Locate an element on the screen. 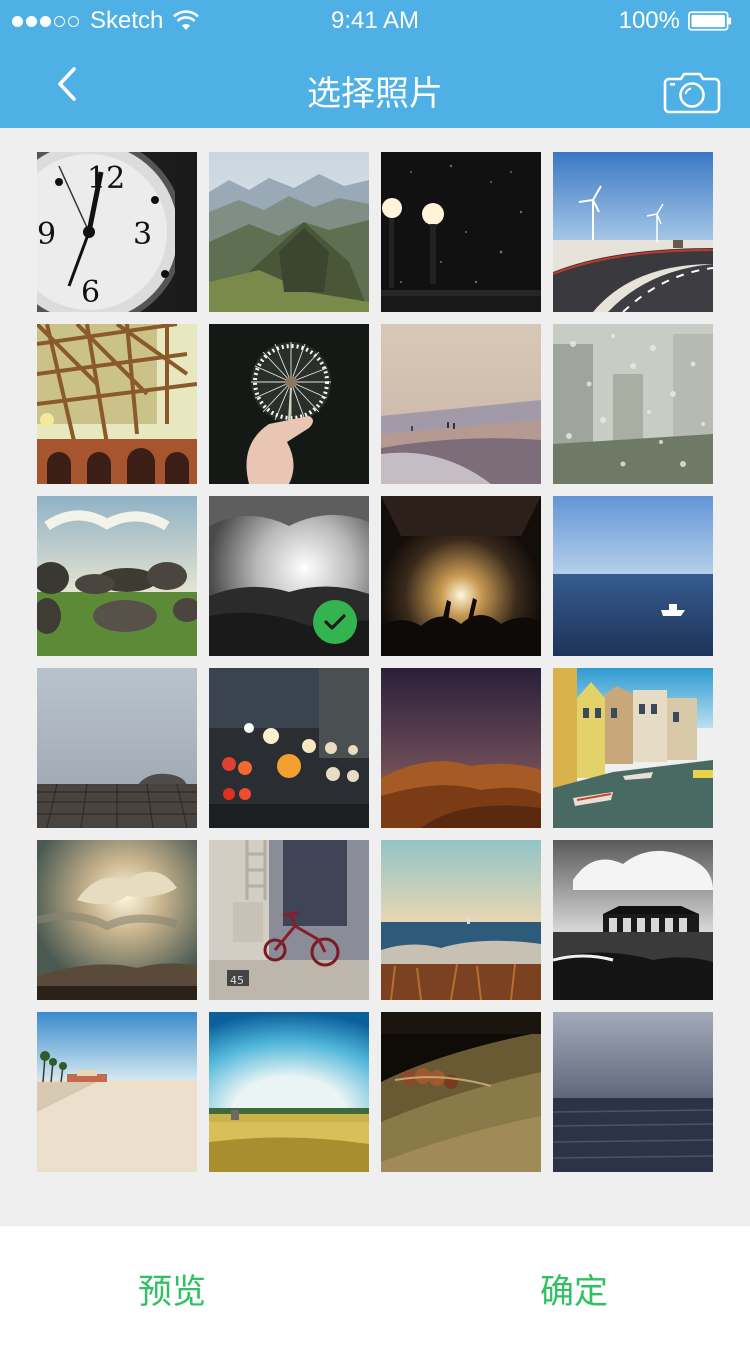 The height and width of the screenshot is (1345, 750). checkmark-icon is located at coordinates (335, 622).